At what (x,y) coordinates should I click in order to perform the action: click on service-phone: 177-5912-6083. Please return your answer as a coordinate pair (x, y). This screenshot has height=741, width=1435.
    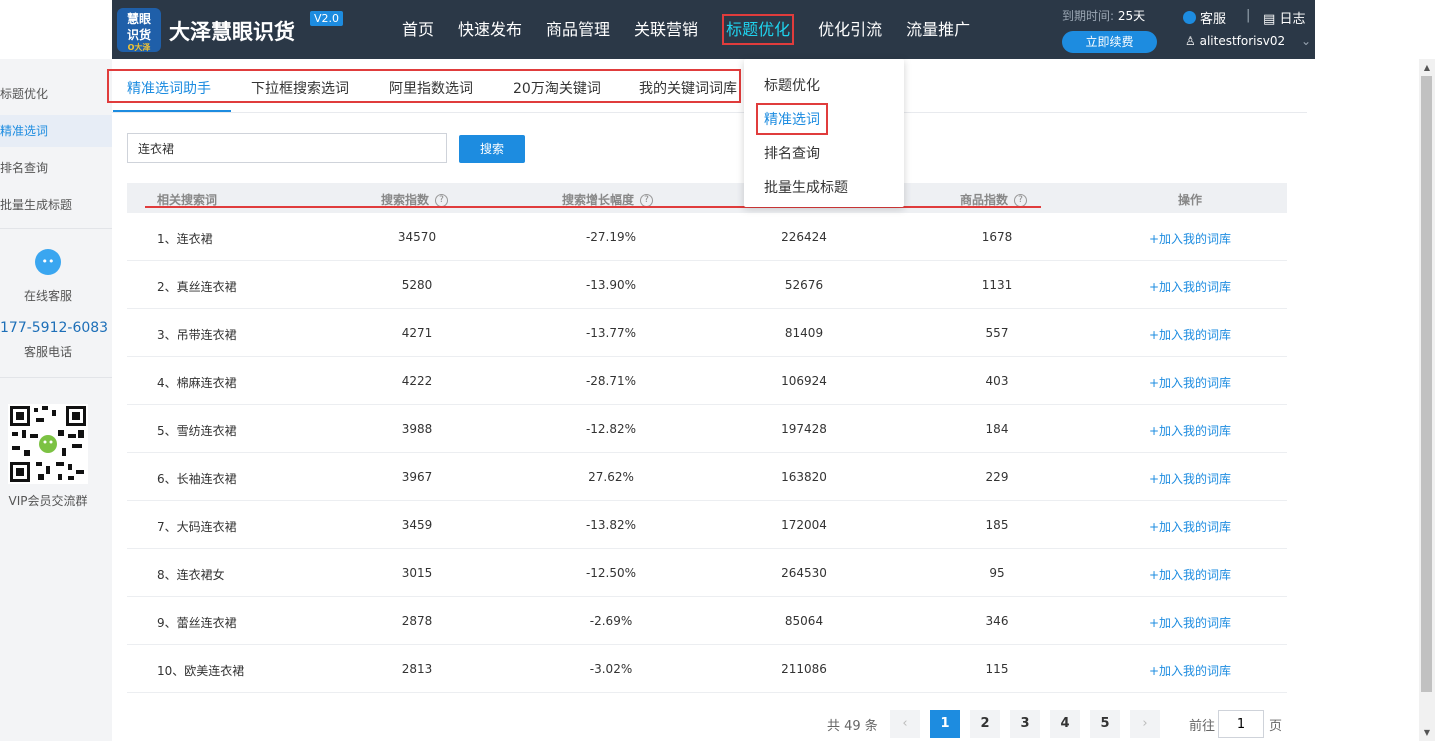
    Looking at the image, I should click on (54, 328).